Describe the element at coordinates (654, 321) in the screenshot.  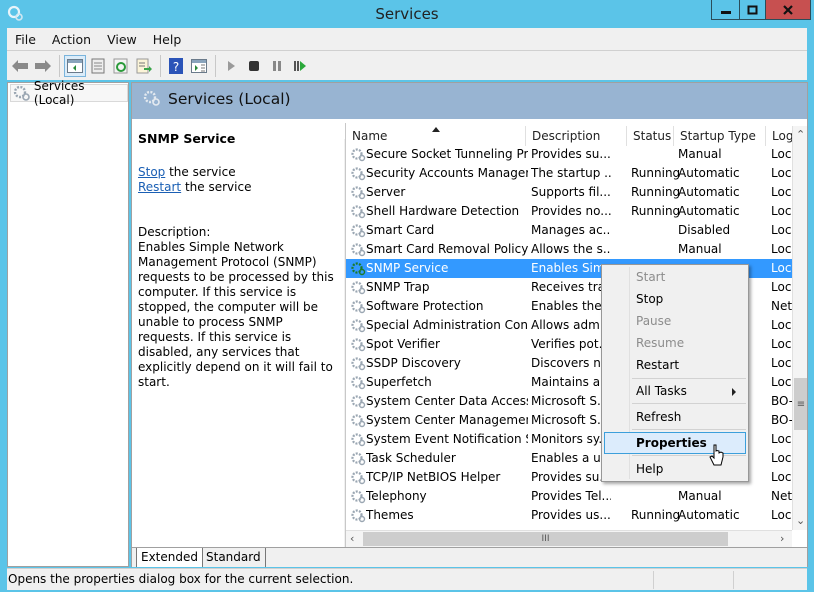
I see `menu-item-label: Pause` at that location.